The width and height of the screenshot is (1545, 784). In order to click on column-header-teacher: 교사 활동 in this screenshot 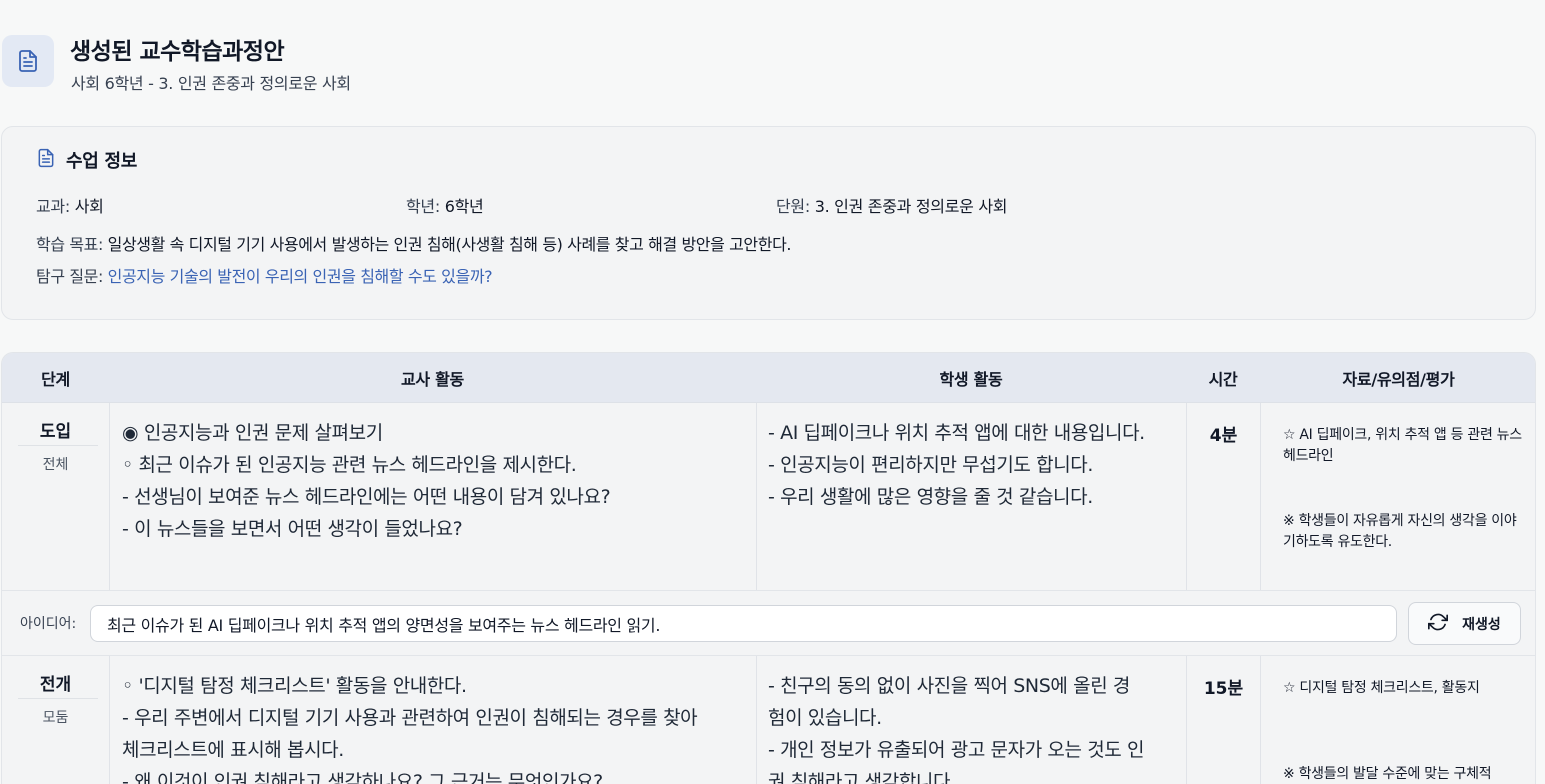, I will do `click(432, 379)`.